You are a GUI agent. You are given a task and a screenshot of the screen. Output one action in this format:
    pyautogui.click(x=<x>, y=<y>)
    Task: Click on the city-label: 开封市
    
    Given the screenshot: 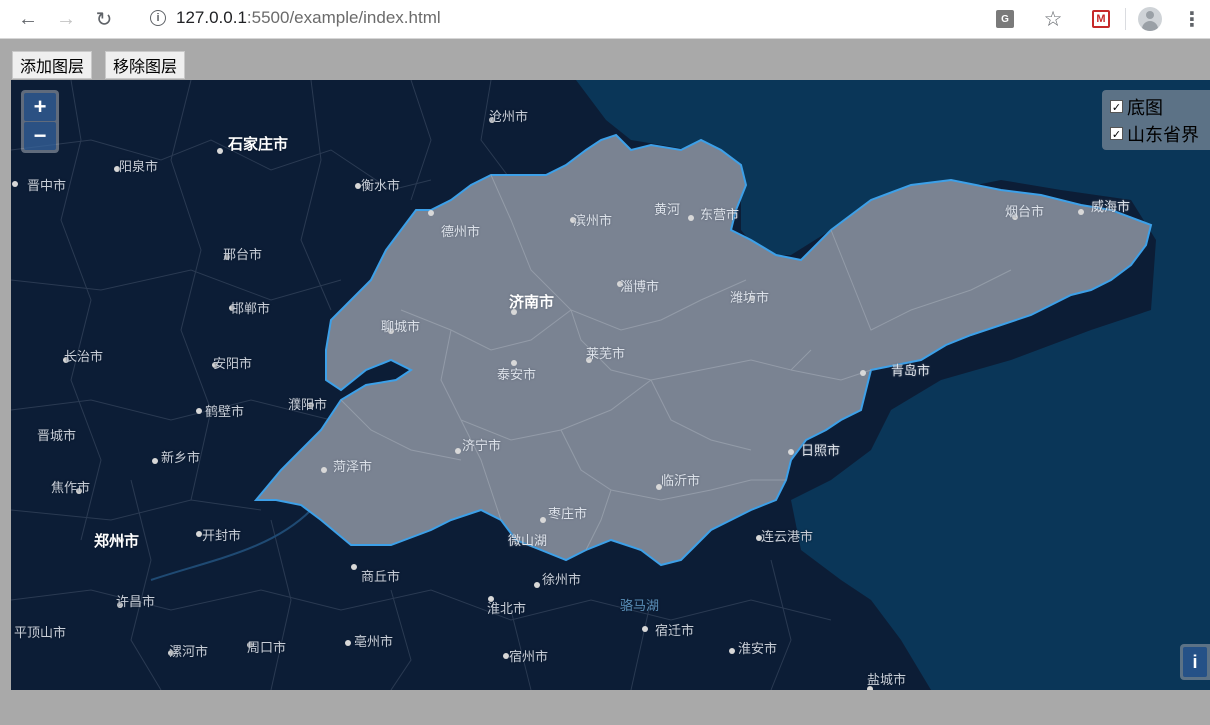 What is the action you would take?
    pyautogui.click(x=222, y=536)
    